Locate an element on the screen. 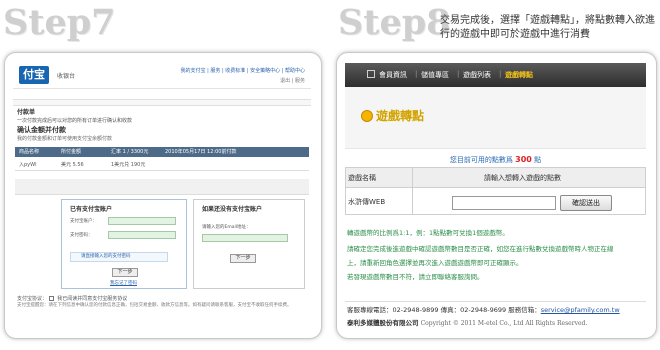 The width and height of the screenshot is (660, 350). confirm-transfer-button: 確認送出 is located at coordinates (586, 203).